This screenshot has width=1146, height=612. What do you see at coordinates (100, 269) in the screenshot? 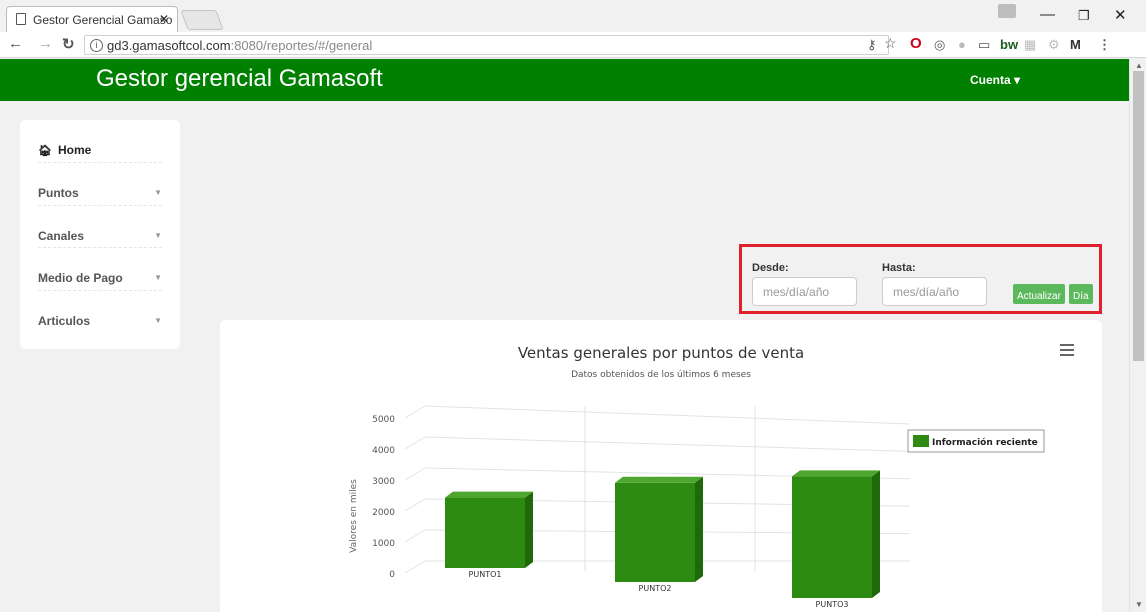
I see `sidebar-item-medio-de-pago: Medio de Pago ▼` at bounding box center [100, 269].